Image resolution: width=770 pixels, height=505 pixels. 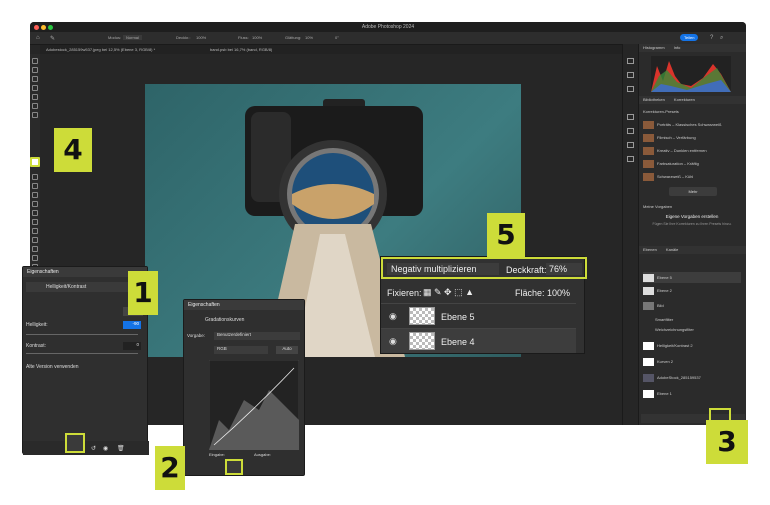 What do you see at coordinates (35, 88) in the screenshot?
I see `select-tool-icon` at bounding box center [35, 88].